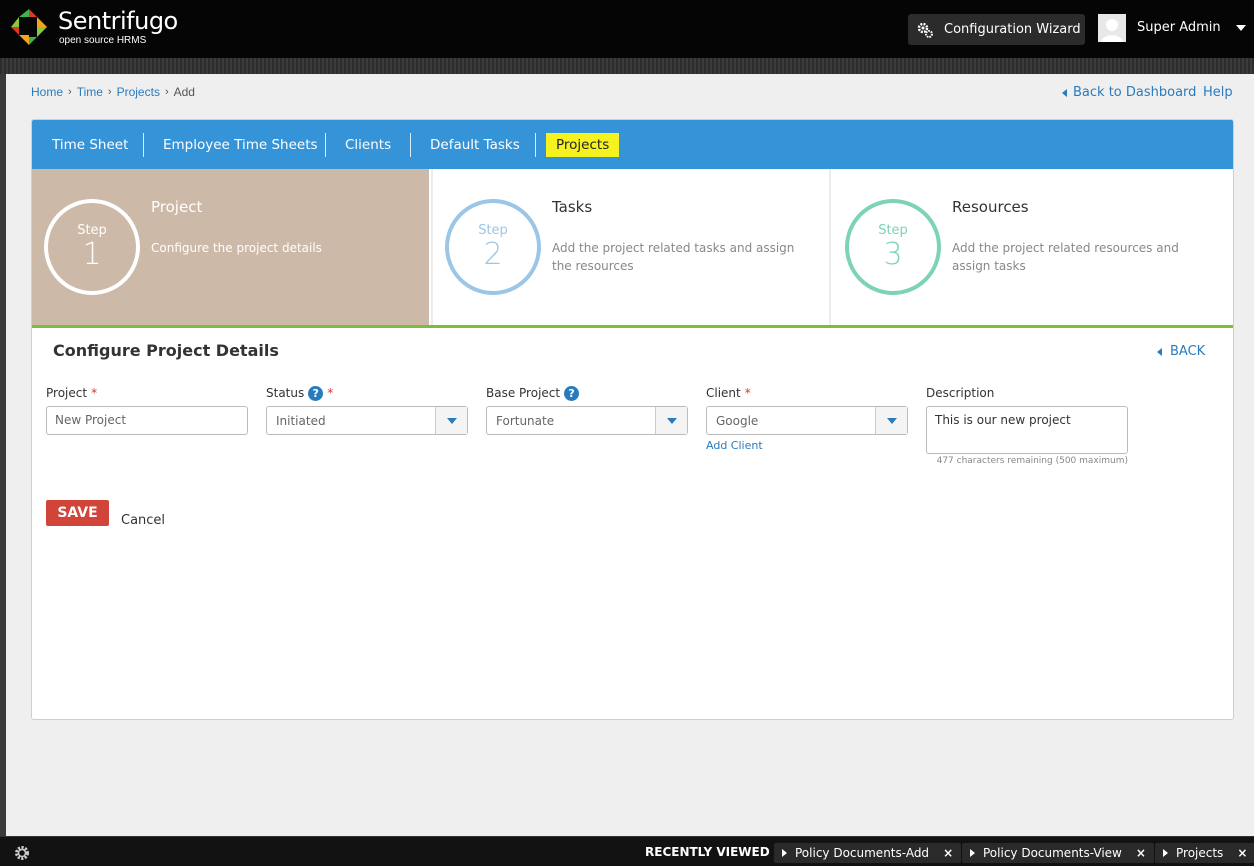  Describe the element at coordinates (90, 145) in the screenshot. I see `tab-time-sheet: Time Sheet` at that location.